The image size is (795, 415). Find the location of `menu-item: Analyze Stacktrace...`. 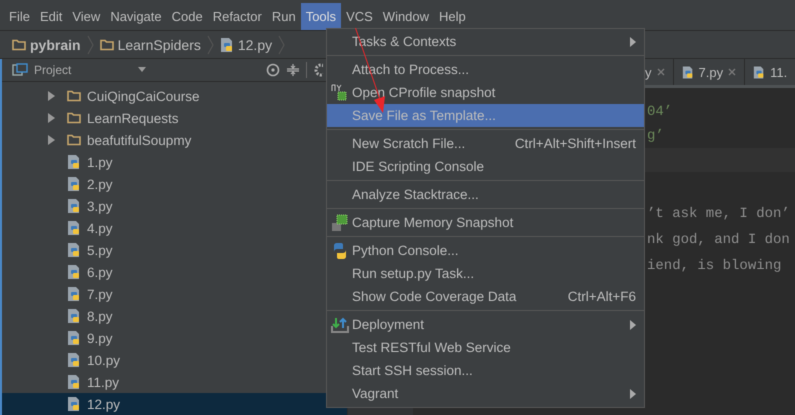

menu-item: Analyze Stacktrace... is located at coordinates (485, 194).